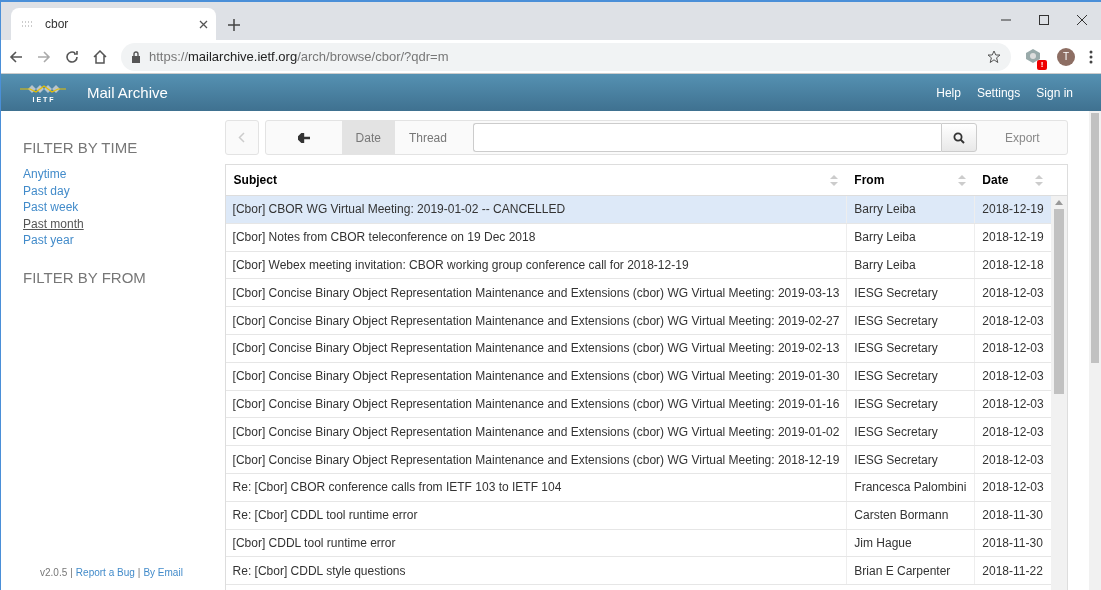 The image size is (1101, 590). I want to click on column-header: From, so click(910, 180).